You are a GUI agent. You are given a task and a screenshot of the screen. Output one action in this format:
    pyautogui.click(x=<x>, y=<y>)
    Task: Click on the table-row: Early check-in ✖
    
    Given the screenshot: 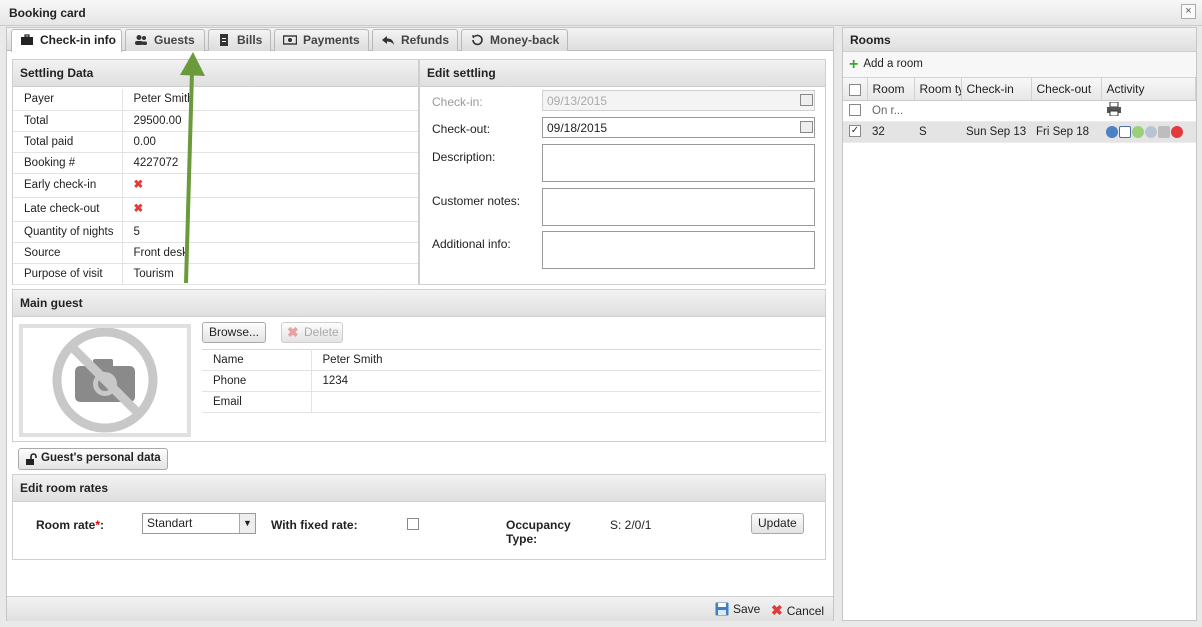 What is the action you would take?
    pyautogui.click(x=215, y=185)
    